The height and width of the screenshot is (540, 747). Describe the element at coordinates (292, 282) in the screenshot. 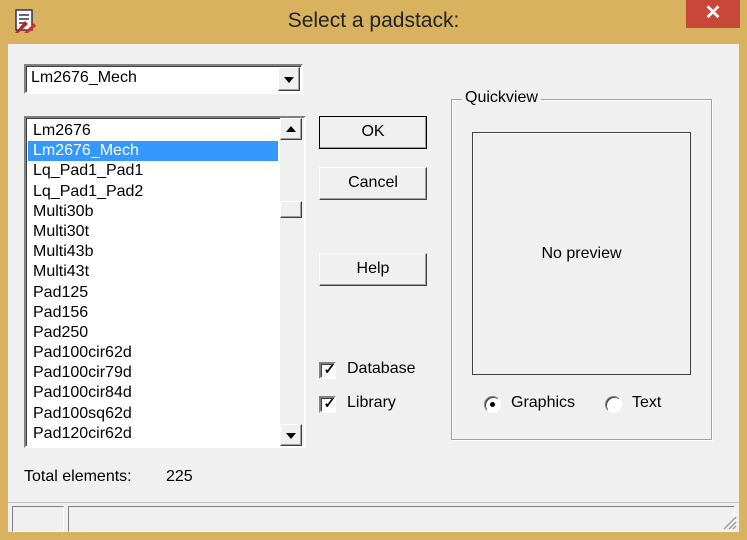

I see `list-scrollbar` at that location.